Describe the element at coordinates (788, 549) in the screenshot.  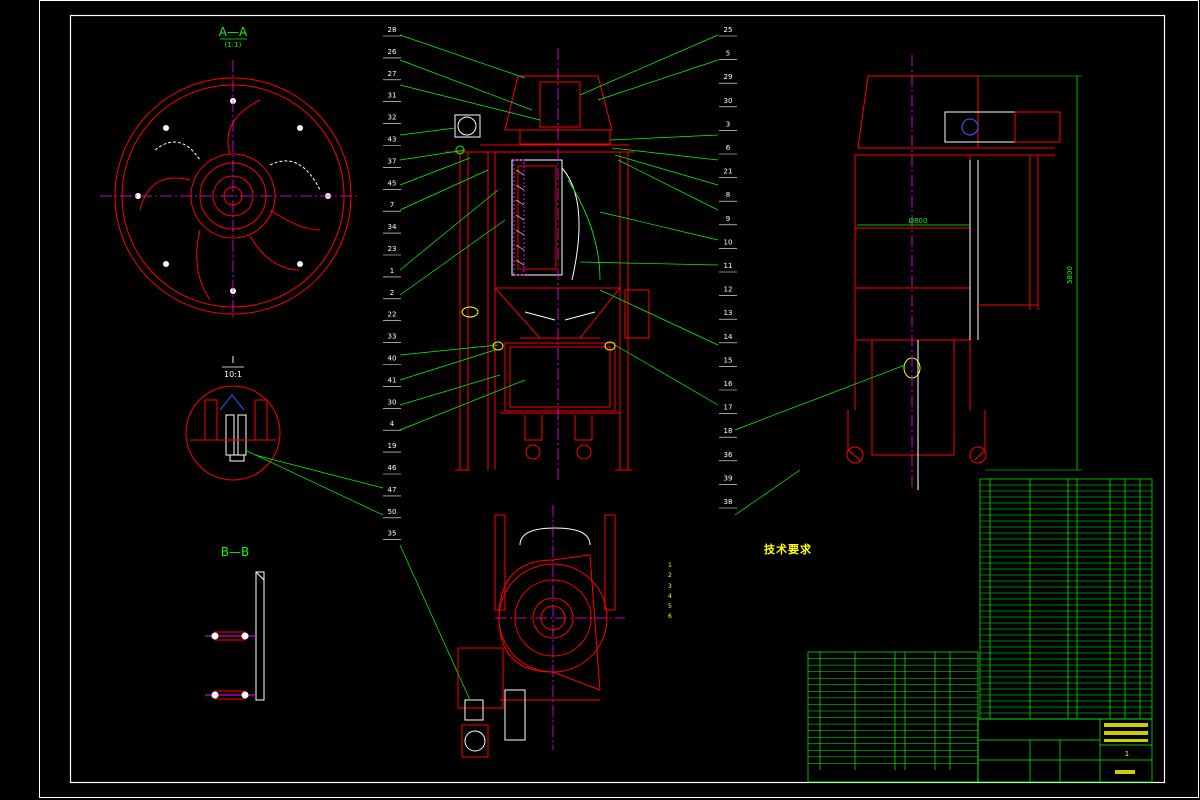
I see `technical-requirements-title: 技术要求` at that location.